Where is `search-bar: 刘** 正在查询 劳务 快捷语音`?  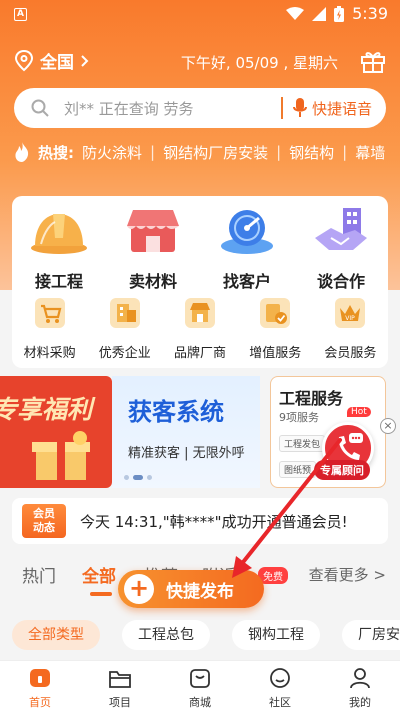
search-bar: 刘** 正在查询 劳务 快捷语音 is located at coordinates (200, 108).